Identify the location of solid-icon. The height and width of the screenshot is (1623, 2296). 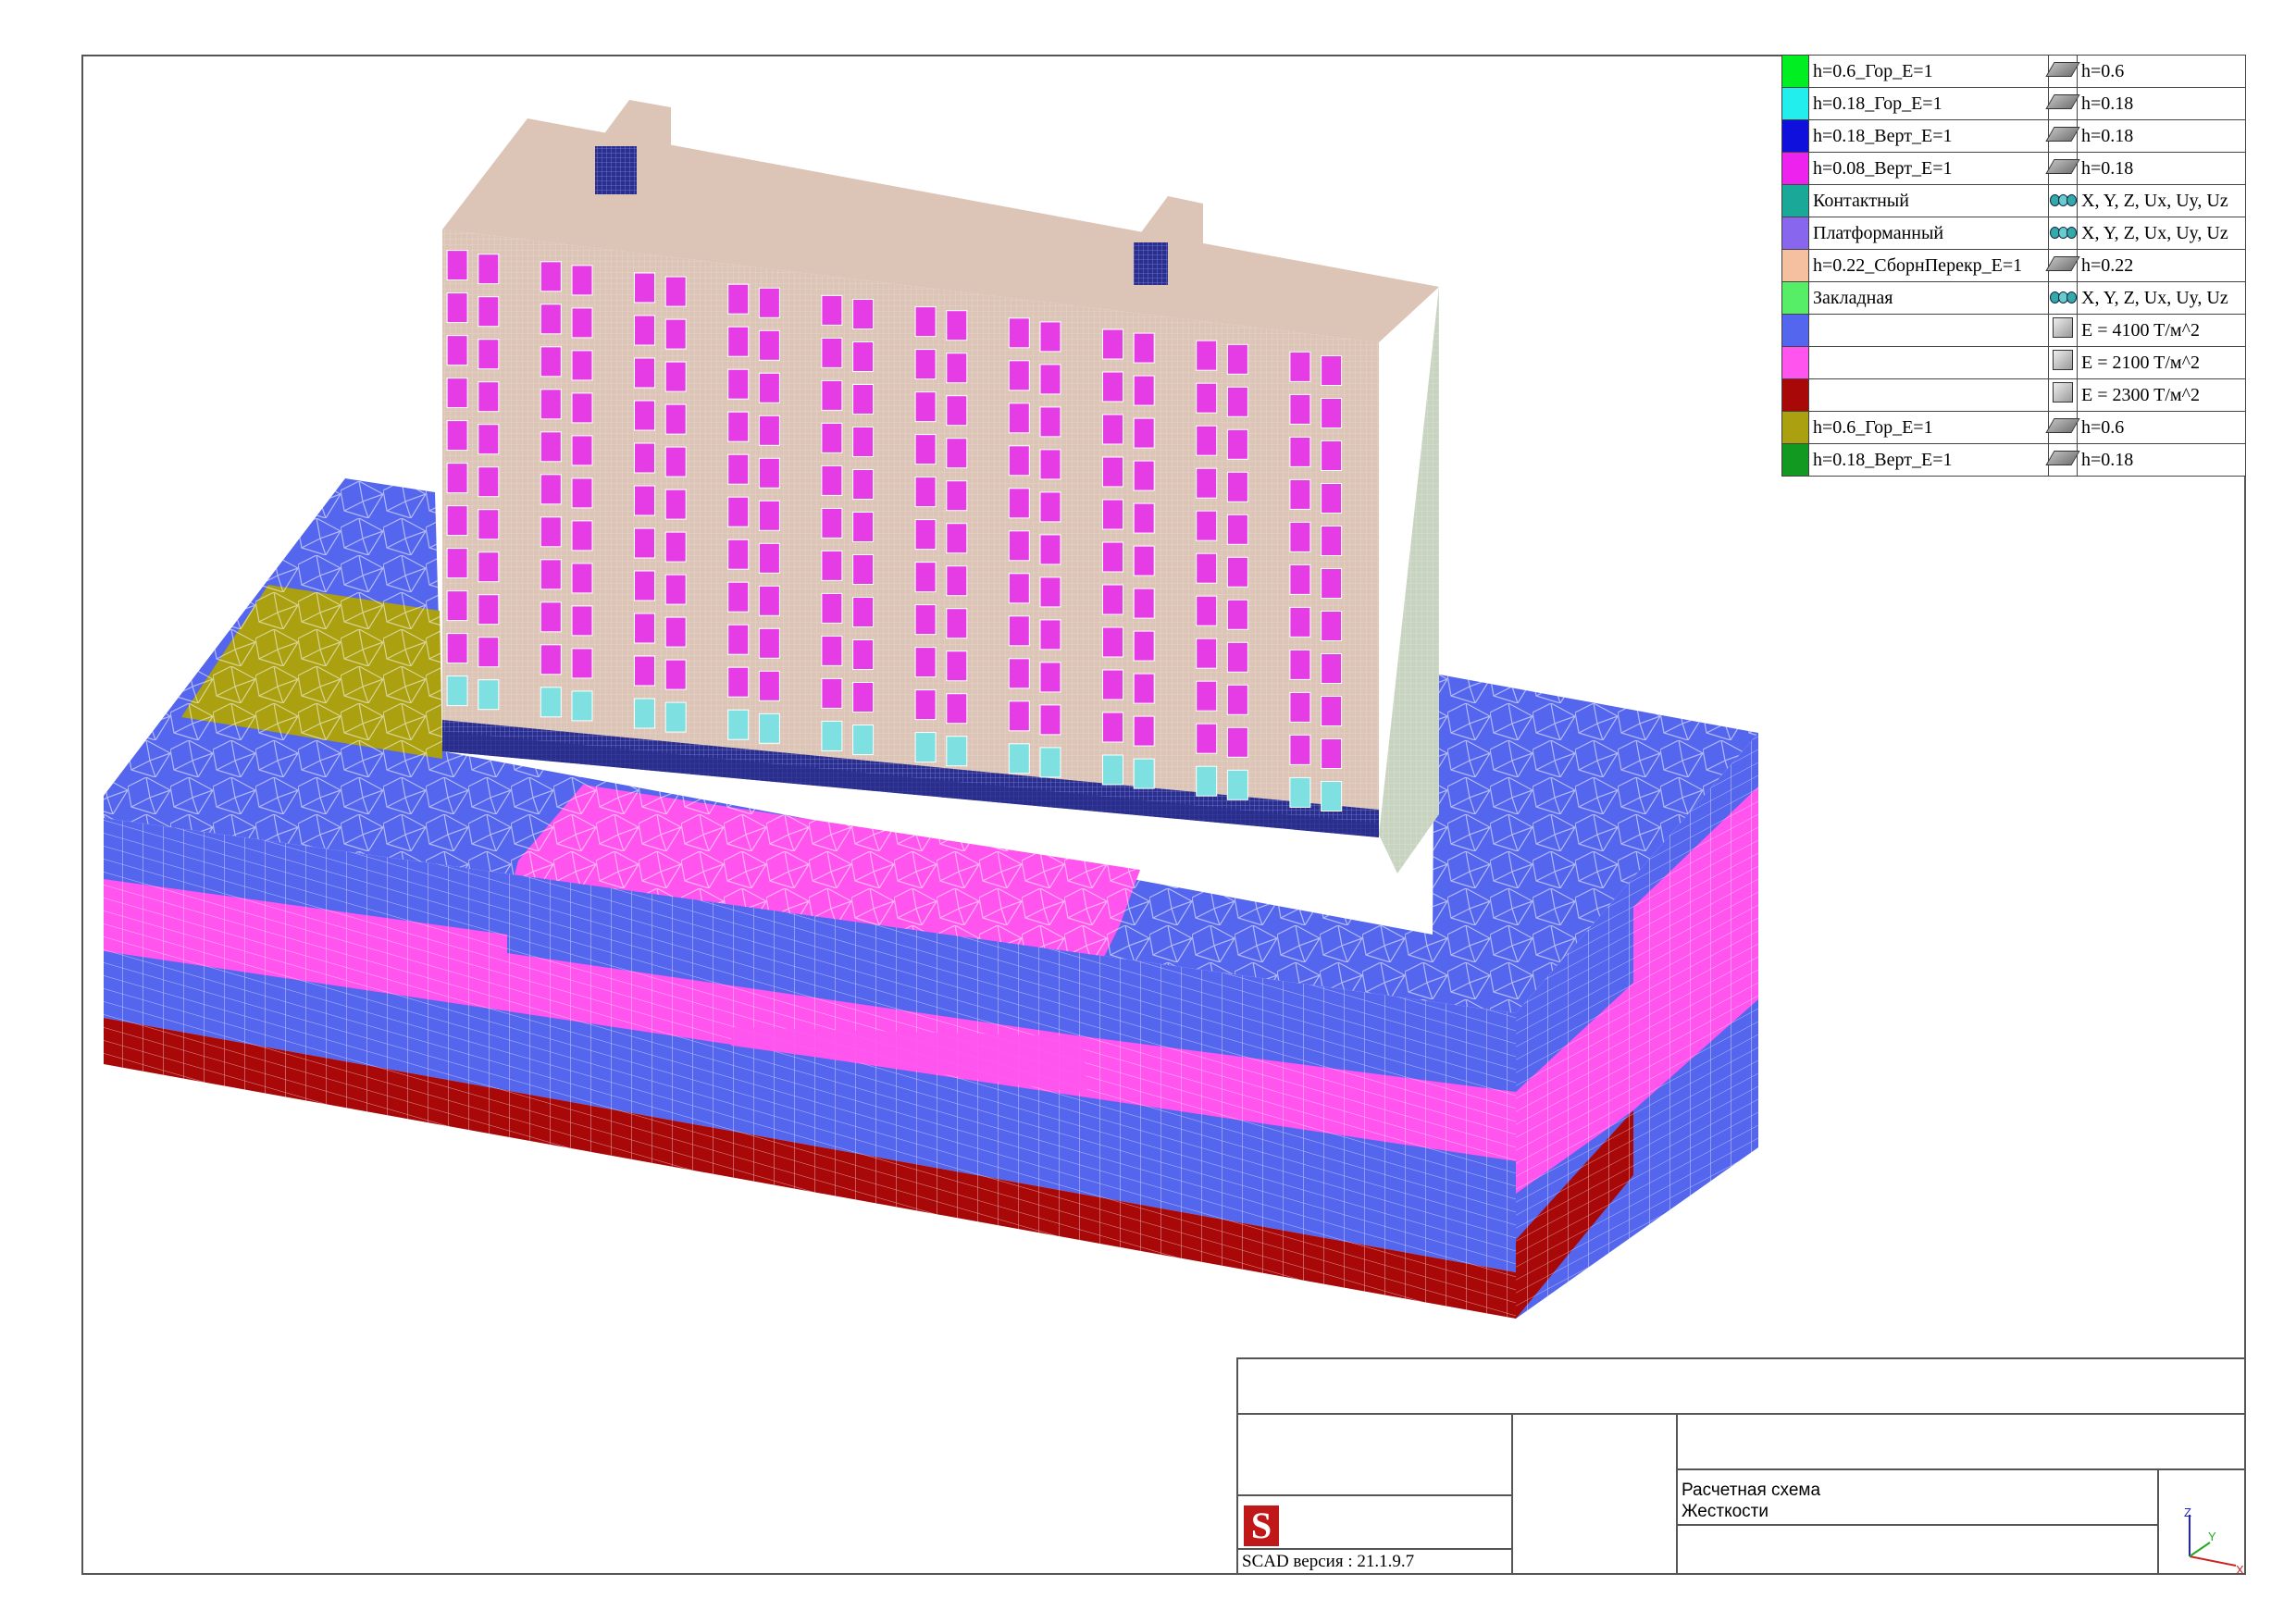
(2063, 362).